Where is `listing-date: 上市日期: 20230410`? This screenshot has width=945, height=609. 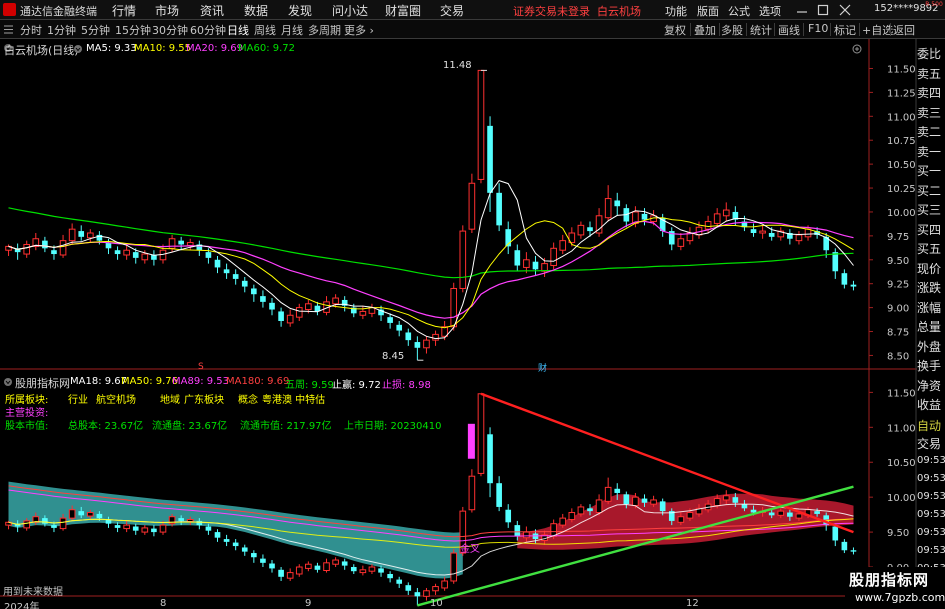 listing-date: 上市日期: 20230410 is located at coordinates (393, 426).